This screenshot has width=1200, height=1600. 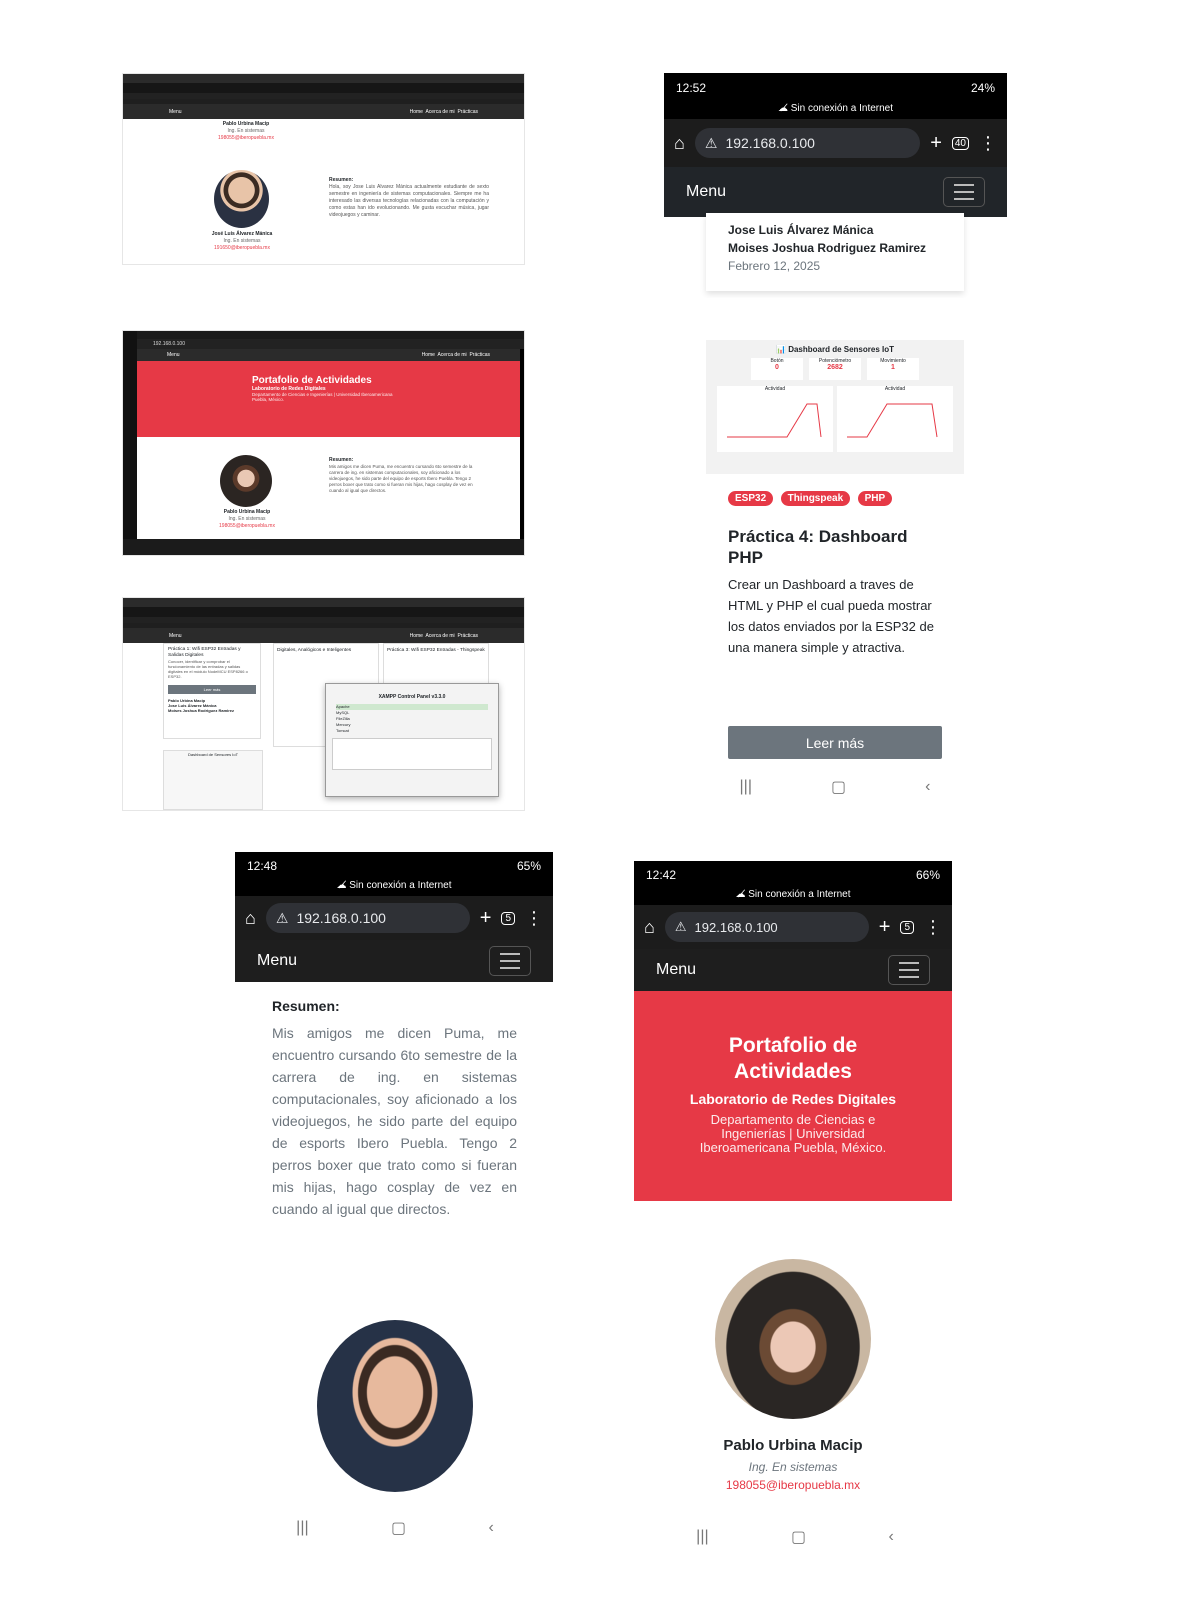 What do you see at coordinates (241, 199) in the screenshot?
I see `avatar-jose` at bounding box center [241, 199].